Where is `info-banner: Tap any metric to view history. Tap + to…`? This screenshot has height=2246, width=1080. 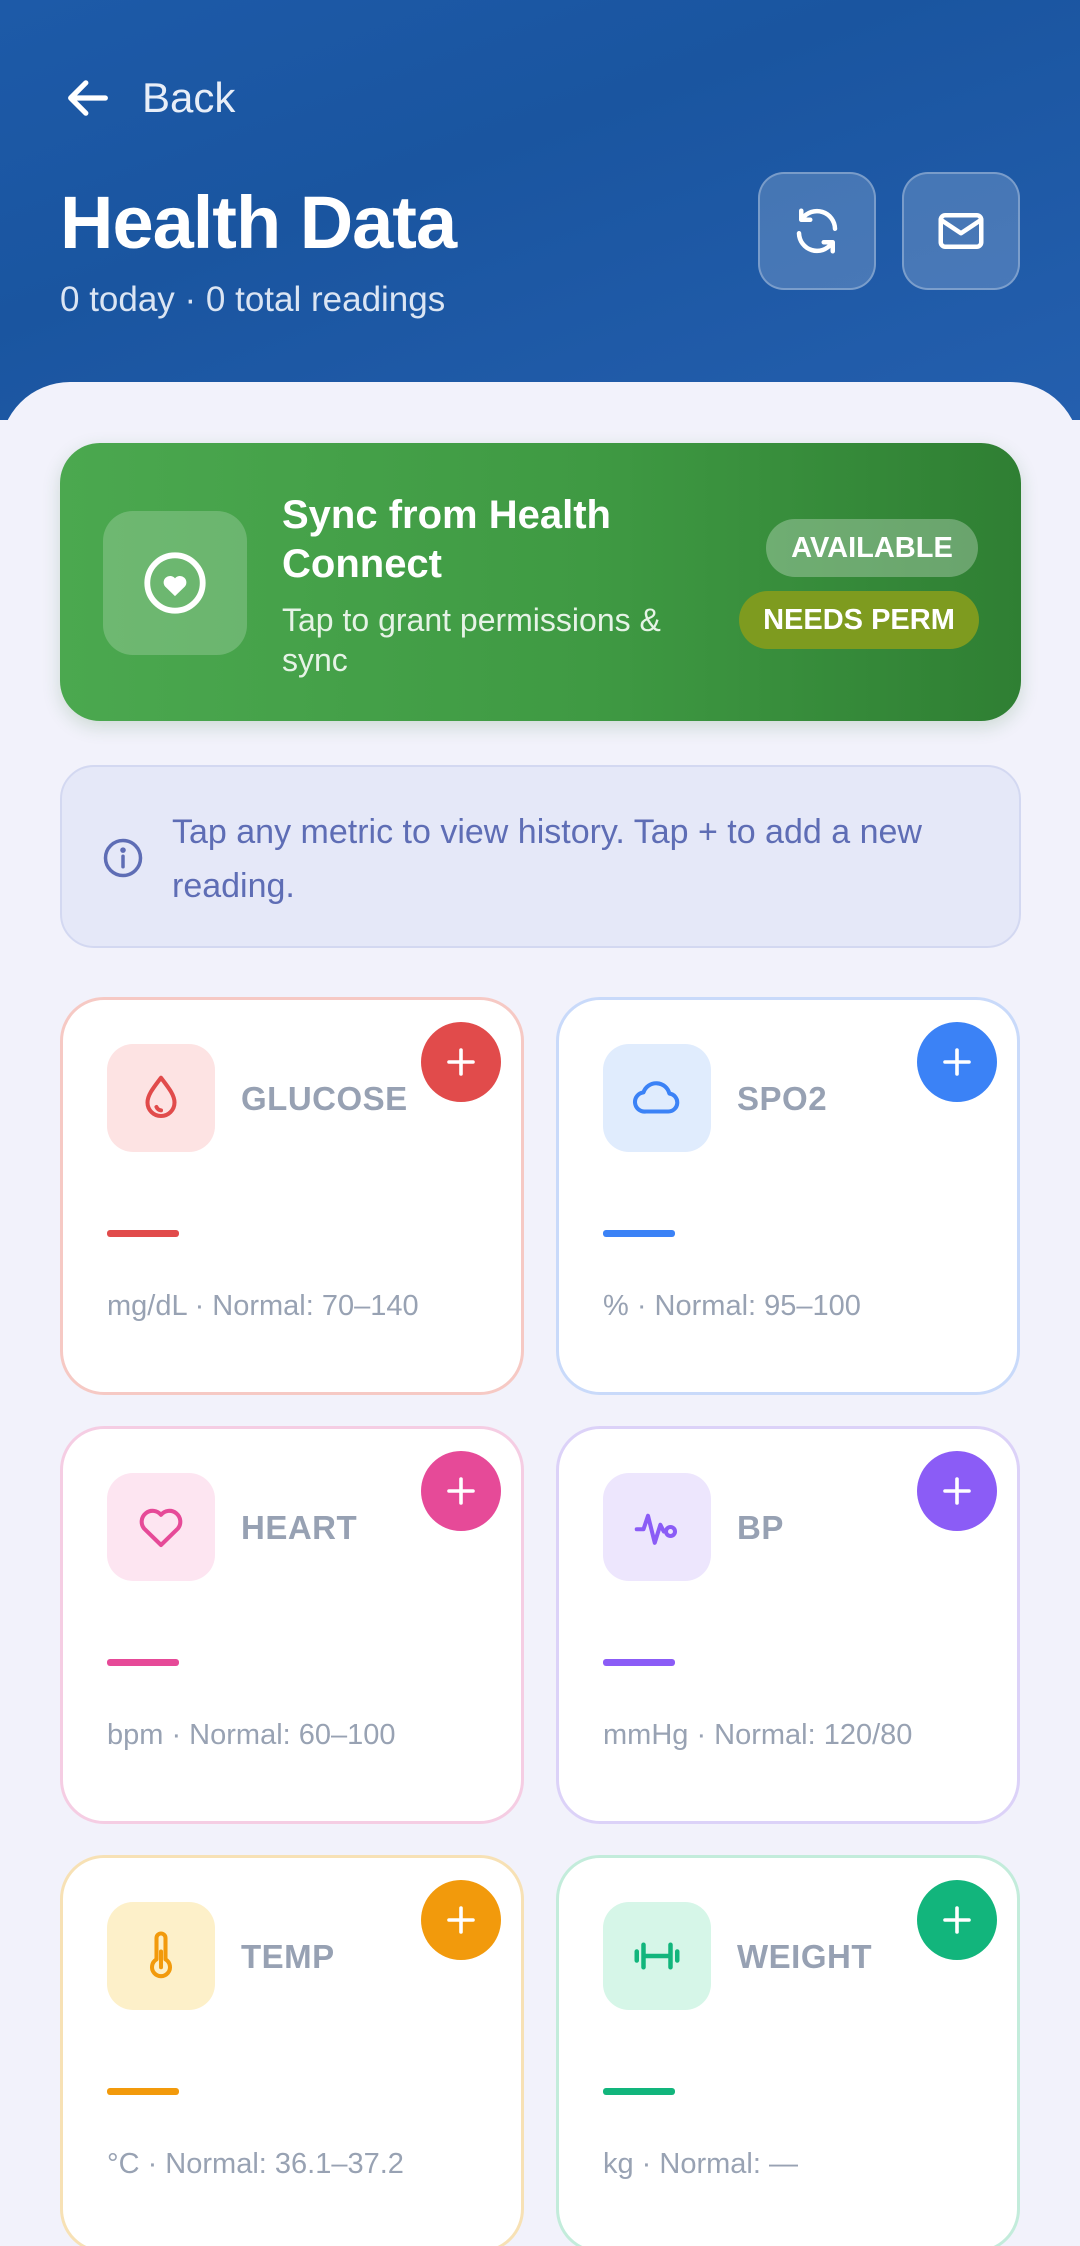
info-banner: Tap any metric to view history. Tap + to… is located at coordinates (540, 856).